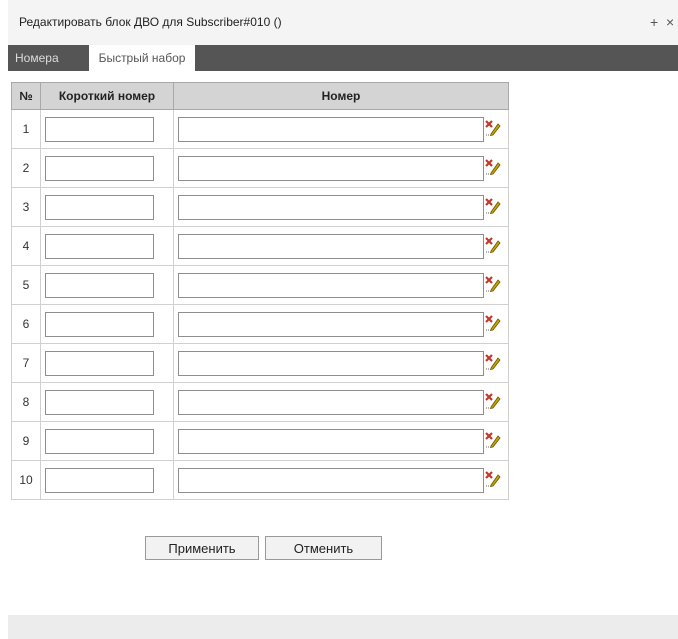  What do you see at coordinates (26, 207) in the screenshot?
I see `row-number: 3` at bounding box center [26, 207].